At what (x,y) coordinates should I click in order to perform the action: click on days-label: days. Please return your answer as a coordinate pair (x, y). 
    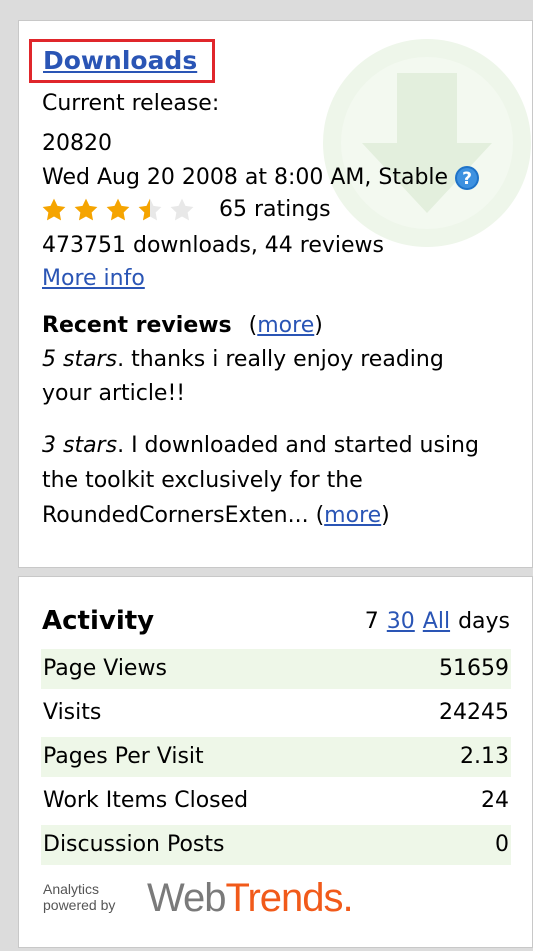
    Looking at the image, I should click on (484, 621).